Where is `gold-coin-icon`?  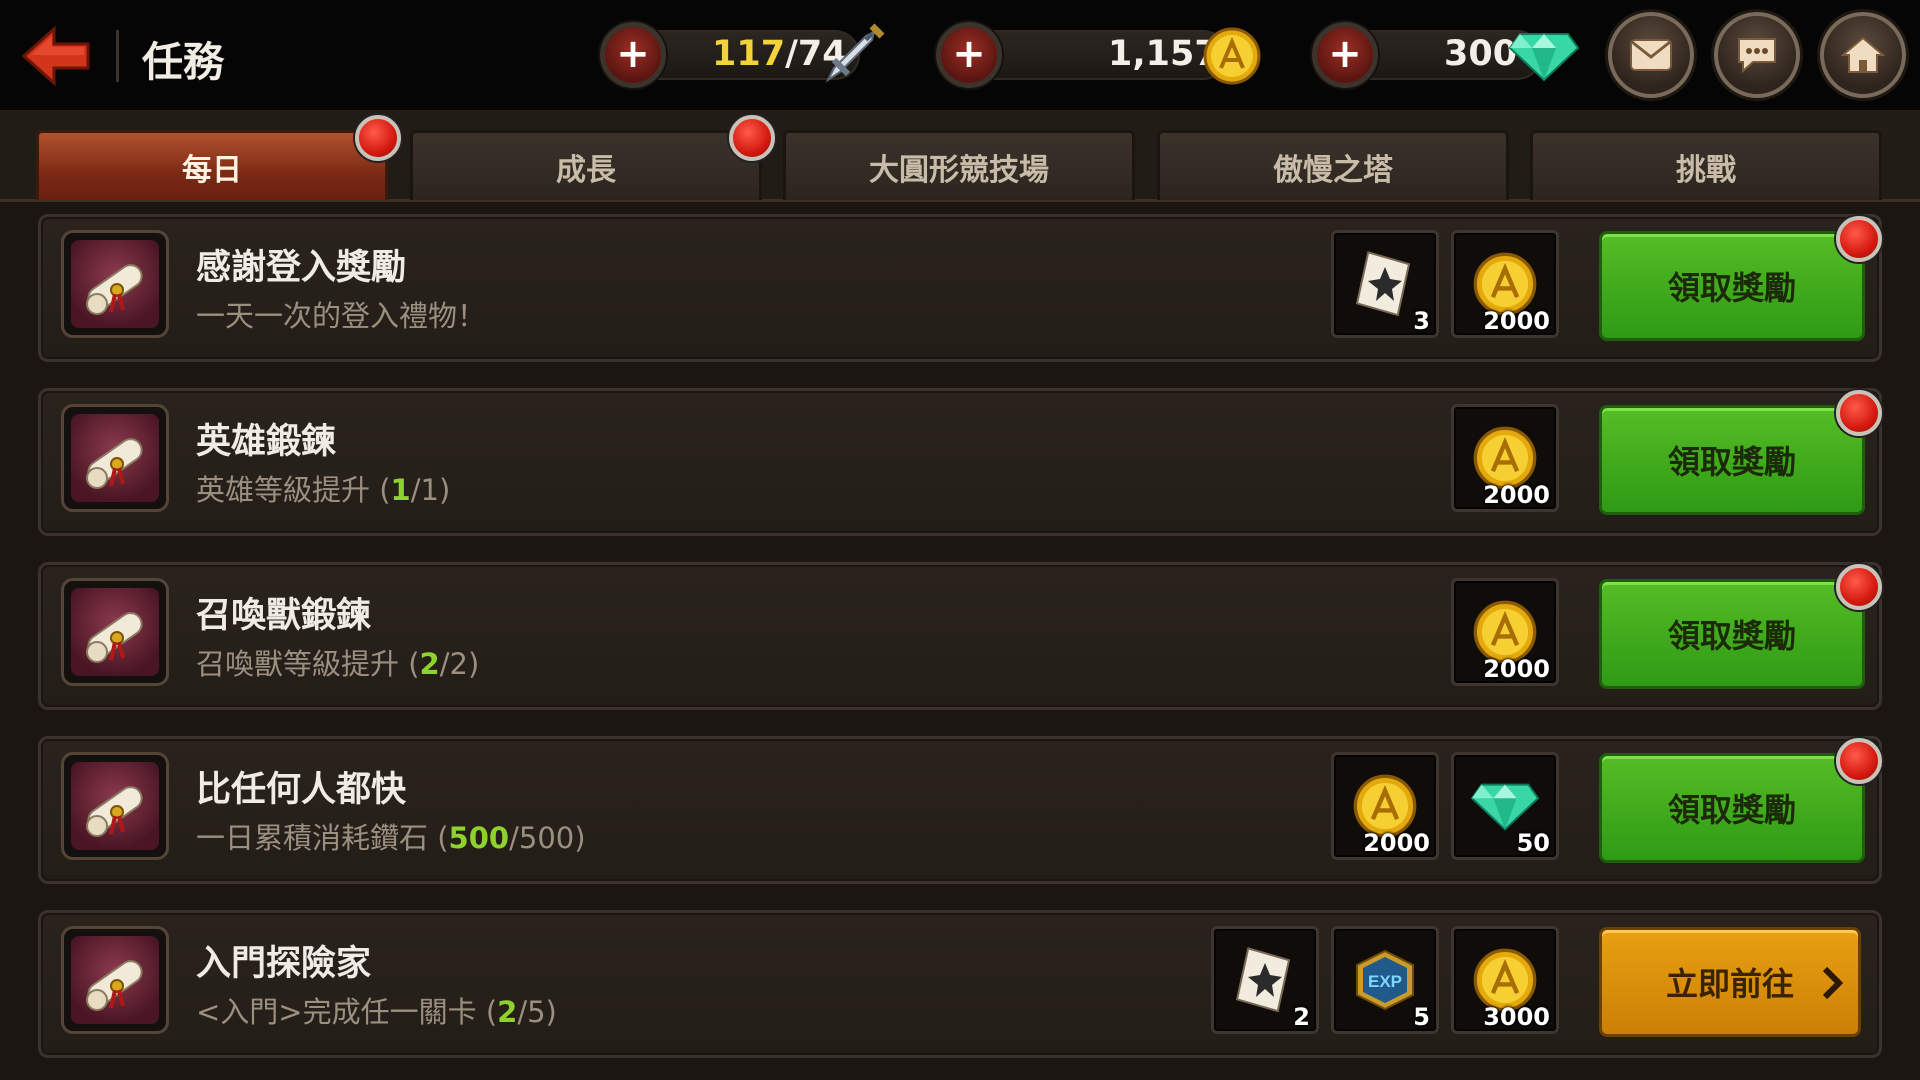 gold-coin-icon is located at coordinates (1232, 56).